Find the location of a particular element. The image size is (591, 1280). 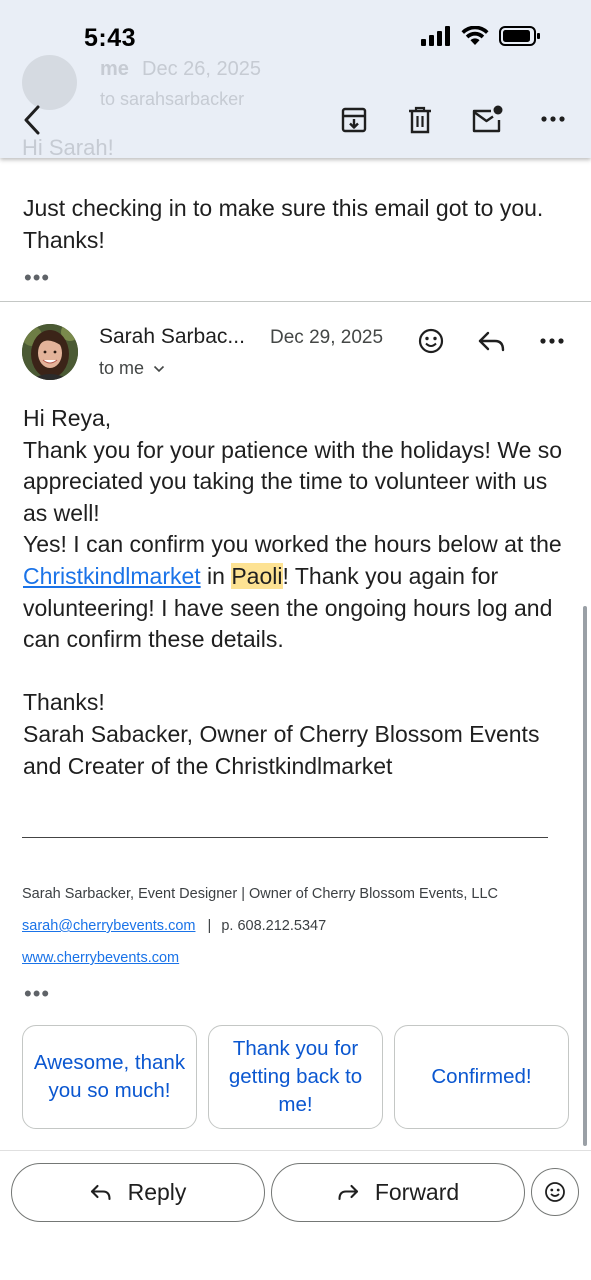

thanks-line: Thanks! is located at coordinates (64, 702).